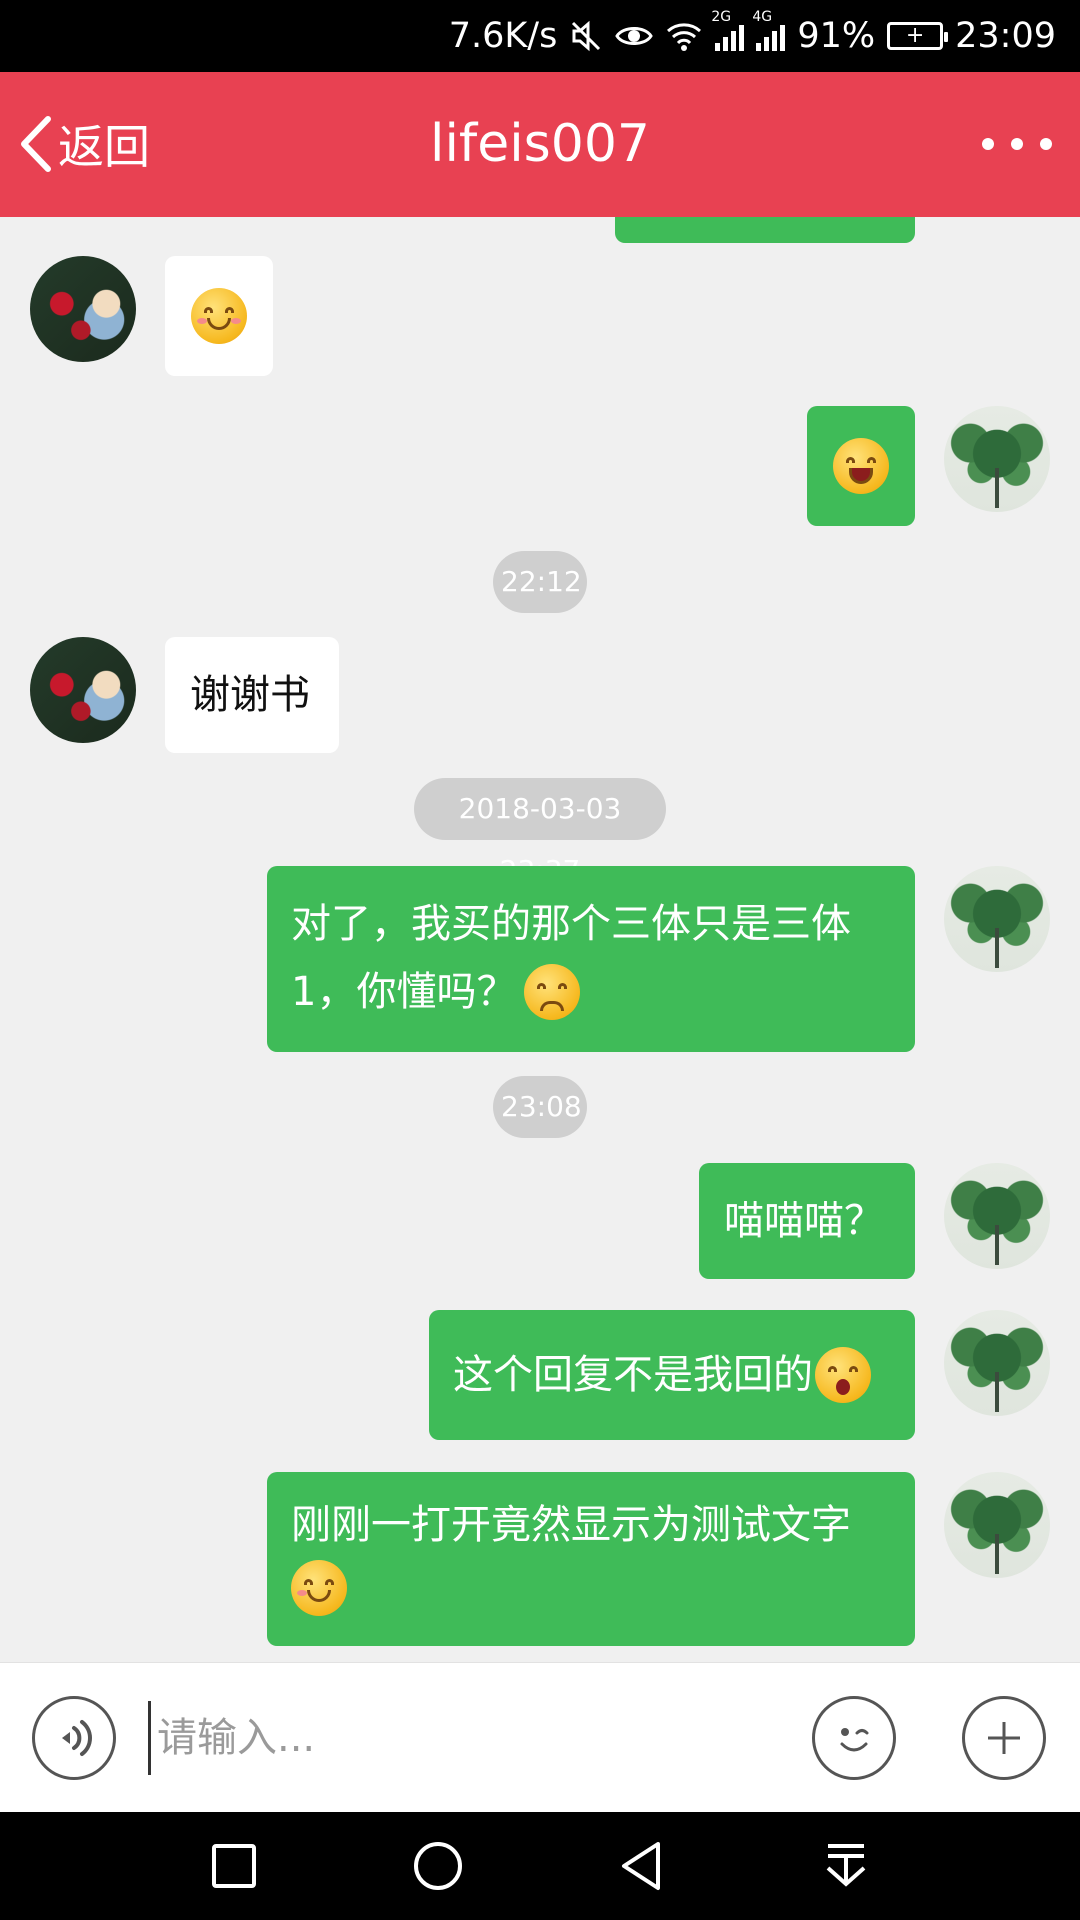 This screenshot has height=1920, width=1080. What do you see at coordinates (540, 1107) in the screenshot?
I see `timestamp: 23:08` at bounding box center [540, 1107].